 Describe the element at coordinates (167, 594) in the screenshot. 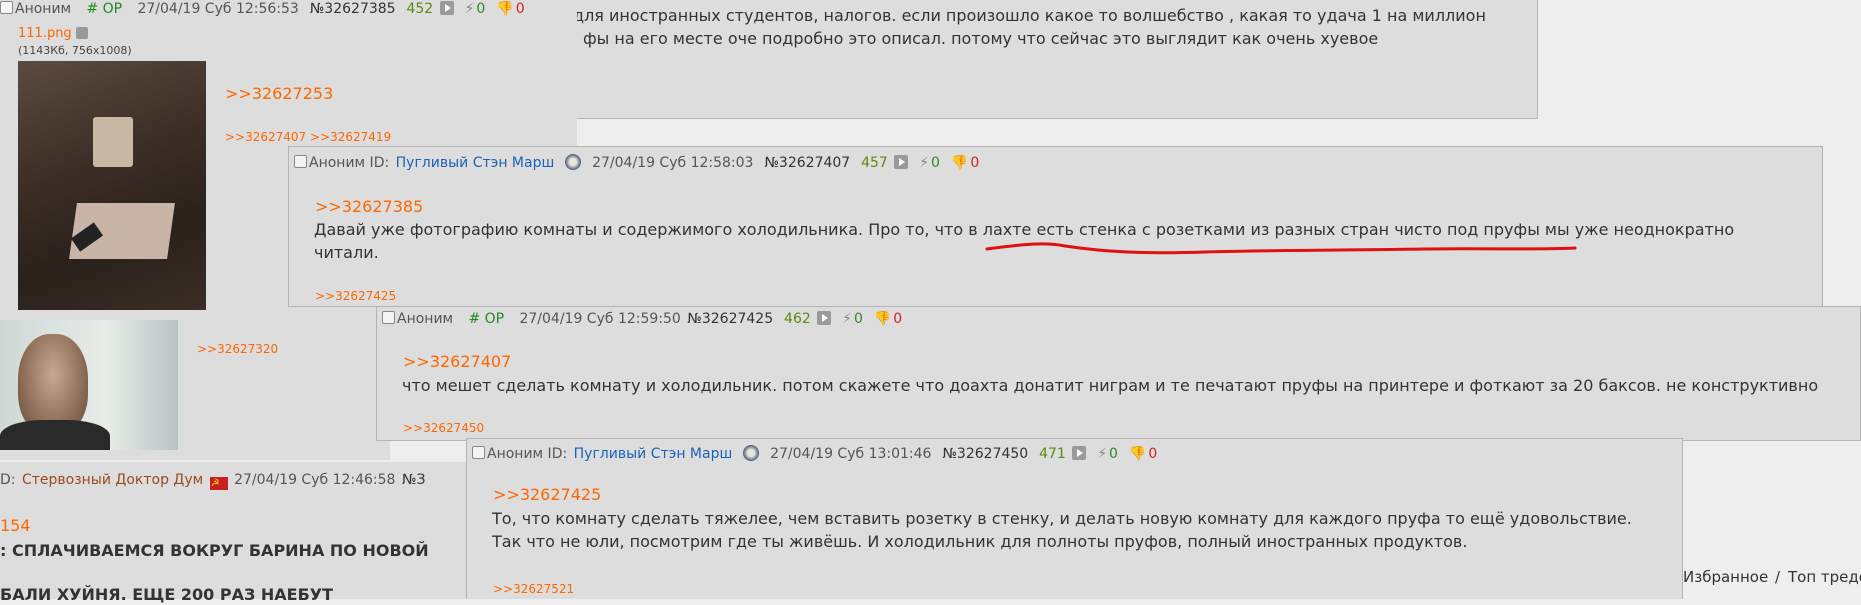

I see `post-message-line: БАЛИ ХУЙНЯ. ЕЩЕ 200 РАЗ НАЕБУТ` at that location.